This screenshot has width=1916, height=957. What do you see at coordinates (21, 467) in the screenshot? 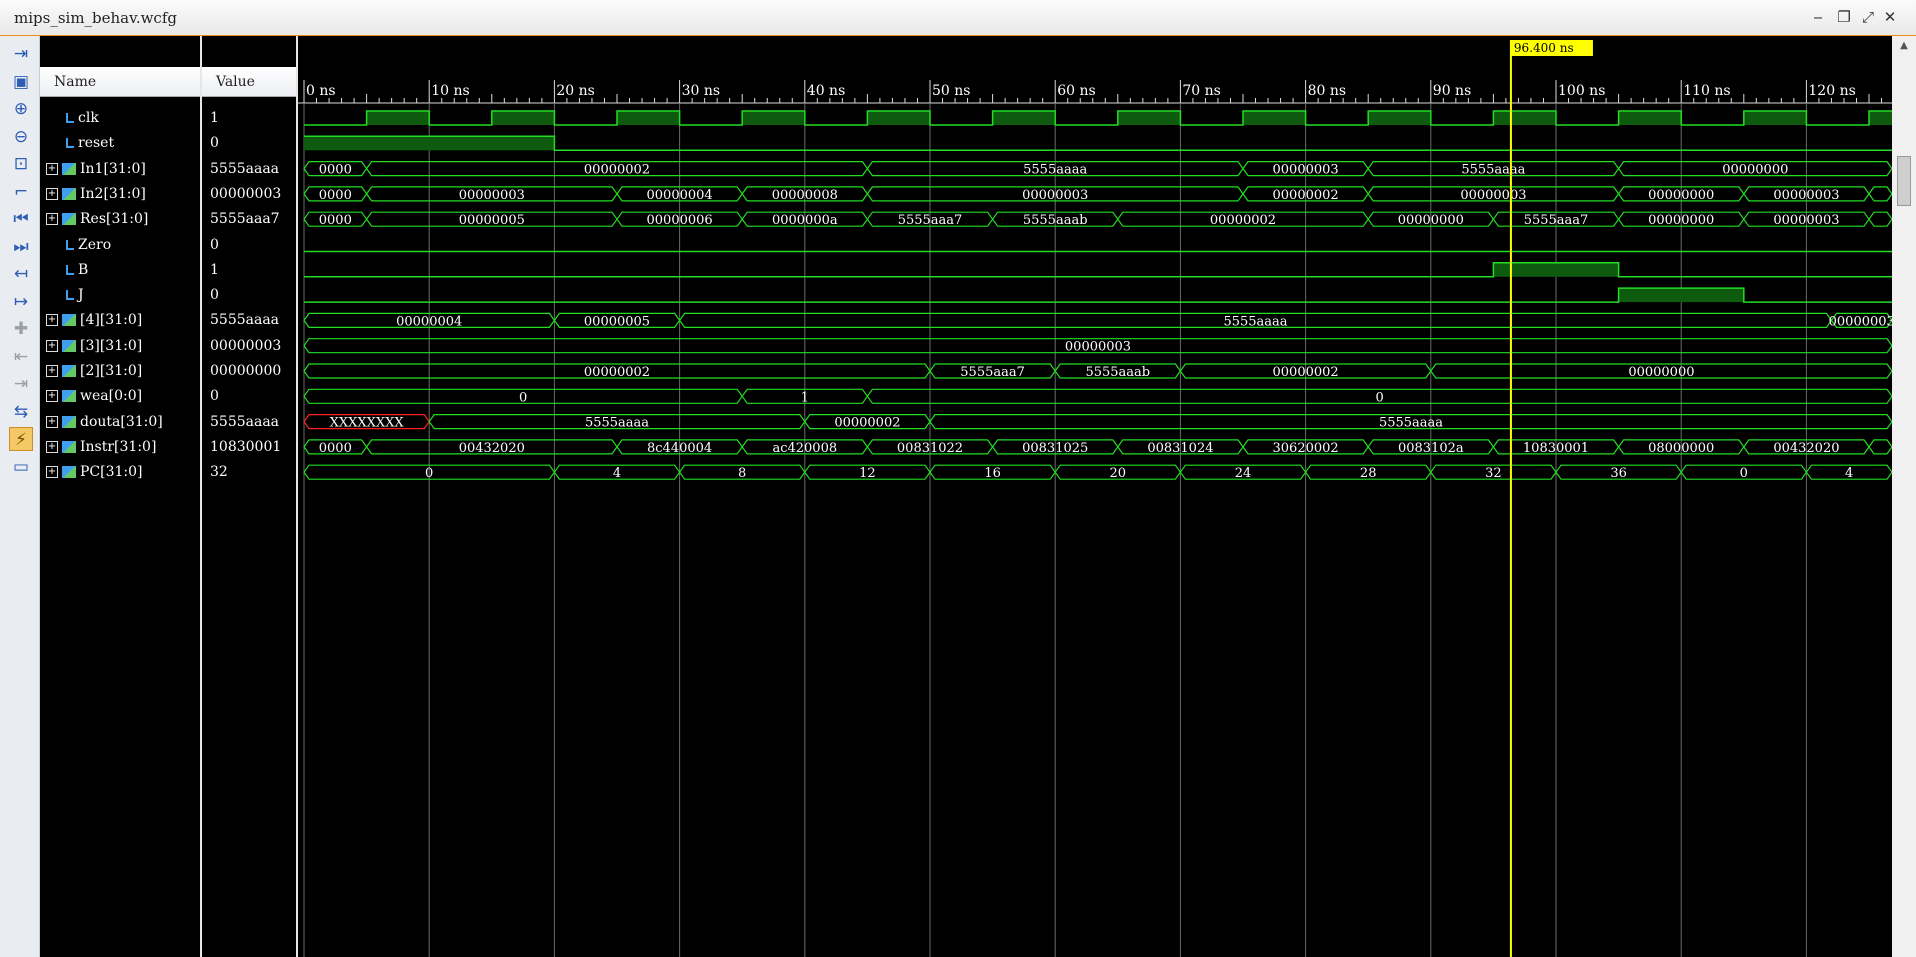
I see `expand-icon: ▭` at bounding box center [21, 467].